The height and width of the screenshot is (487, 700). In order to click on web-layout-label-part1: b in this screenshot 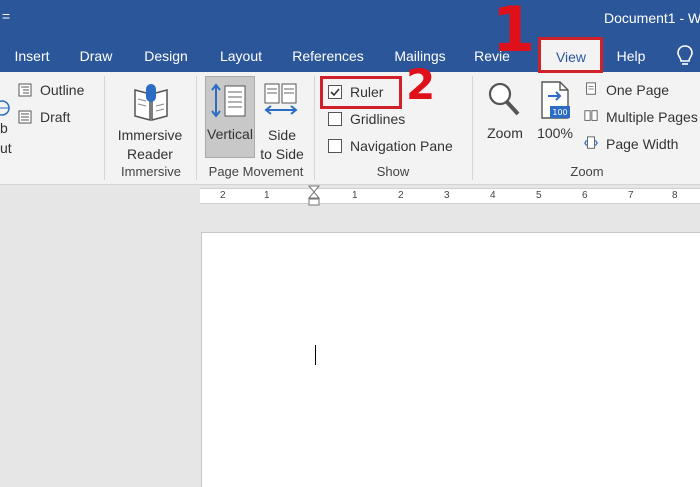, I will do `click(4, 128)`.